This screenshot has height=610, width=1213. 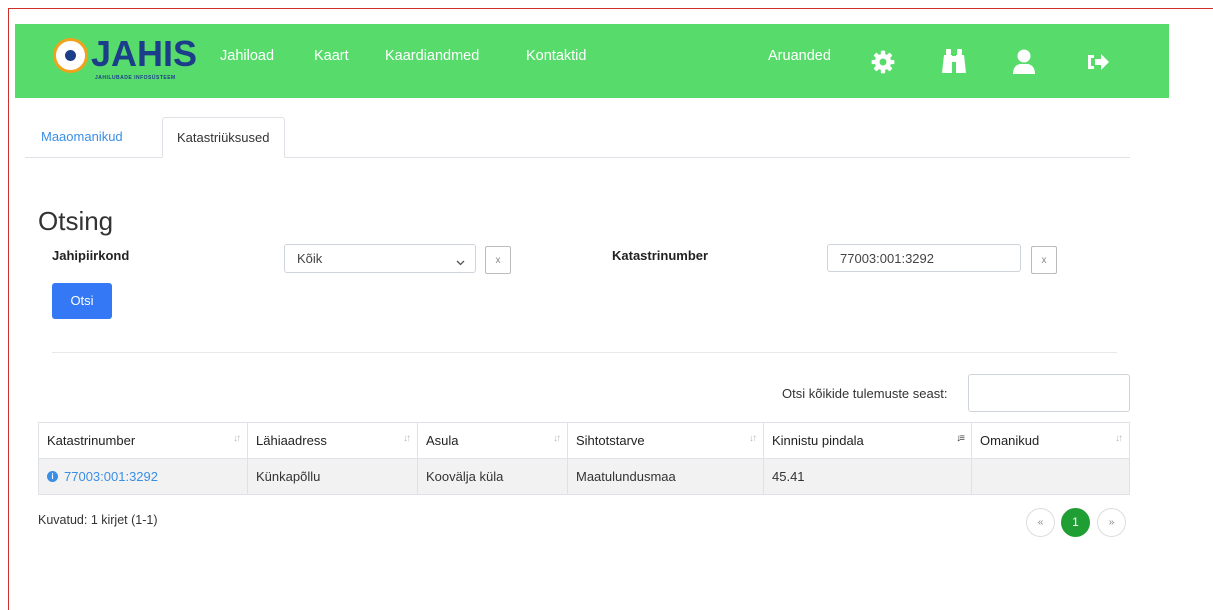 What do you see at coordinates (492, 440) in the screenshot?
I see `column-header-asula: Asula ↓↑` at bounding box center [492, 440].